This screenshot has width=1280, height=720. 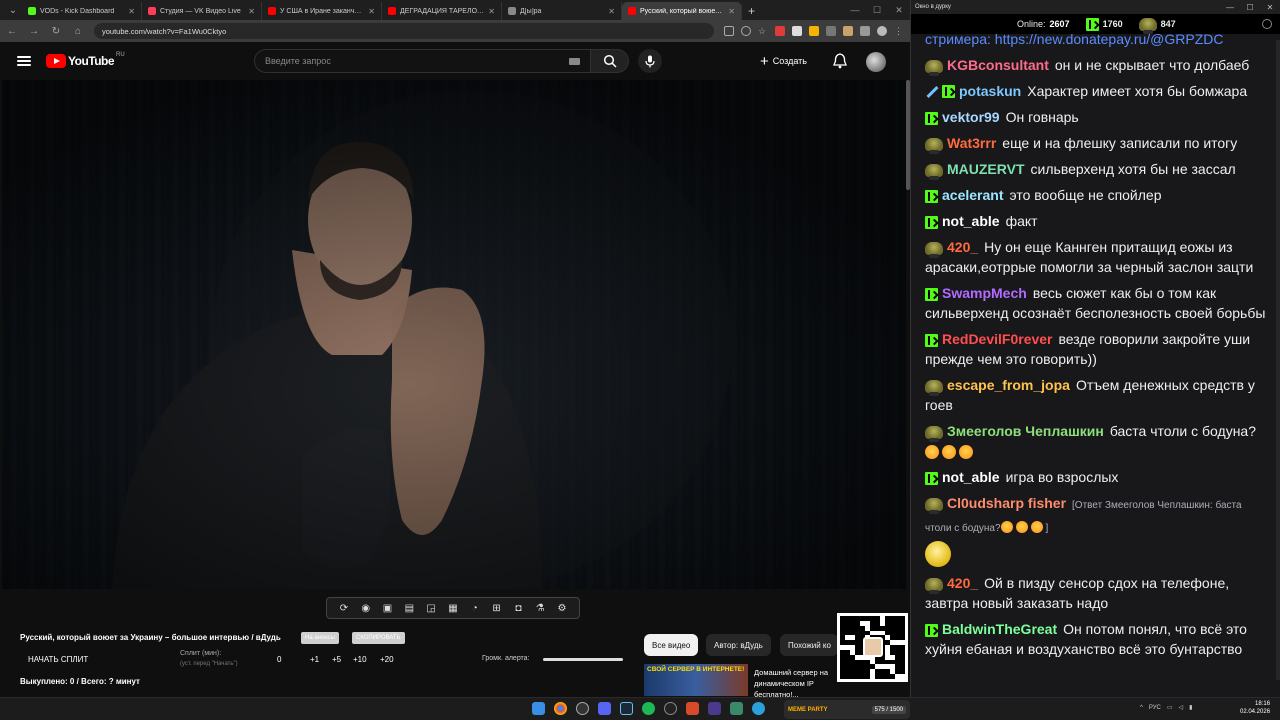 What do you see at coordinates (1267, 24) in the screenshot?
I see `chat-settings-icon` at bounding box center [1267, 24].